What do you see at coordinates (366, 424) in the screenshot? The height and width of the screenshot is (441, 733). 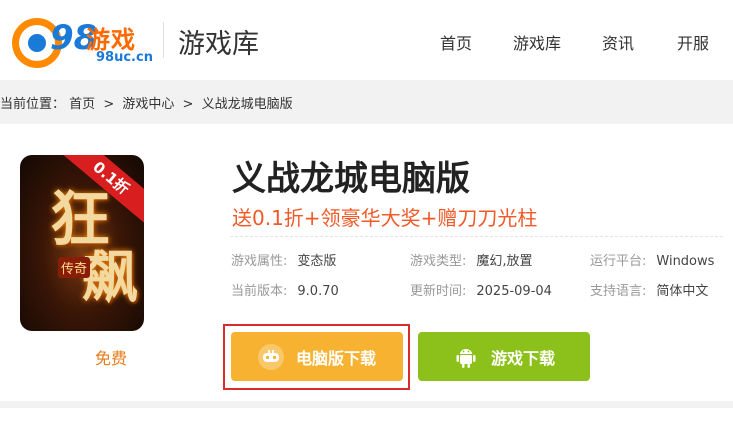 I see `next-section` at bounding box center [366, 424].